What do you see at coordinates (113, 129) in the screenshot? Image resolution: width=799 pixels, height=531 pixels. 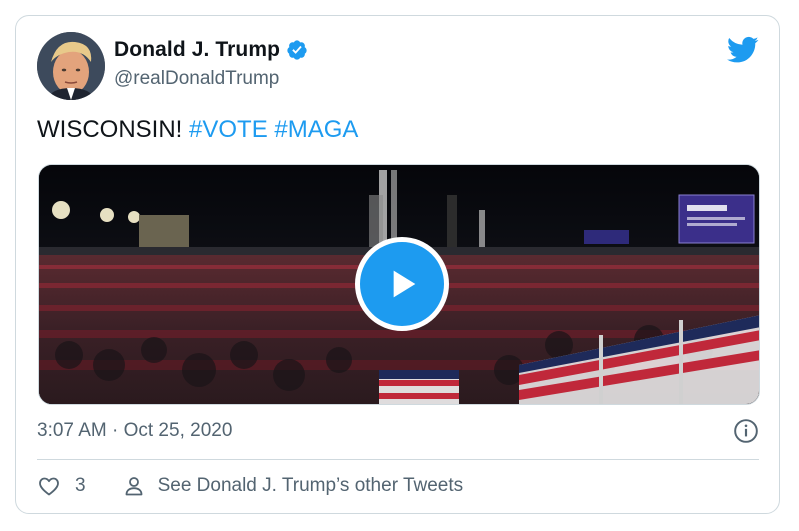 I see `tweet-text-plain: WISCONSIN!` at bounding box center [113, 129].